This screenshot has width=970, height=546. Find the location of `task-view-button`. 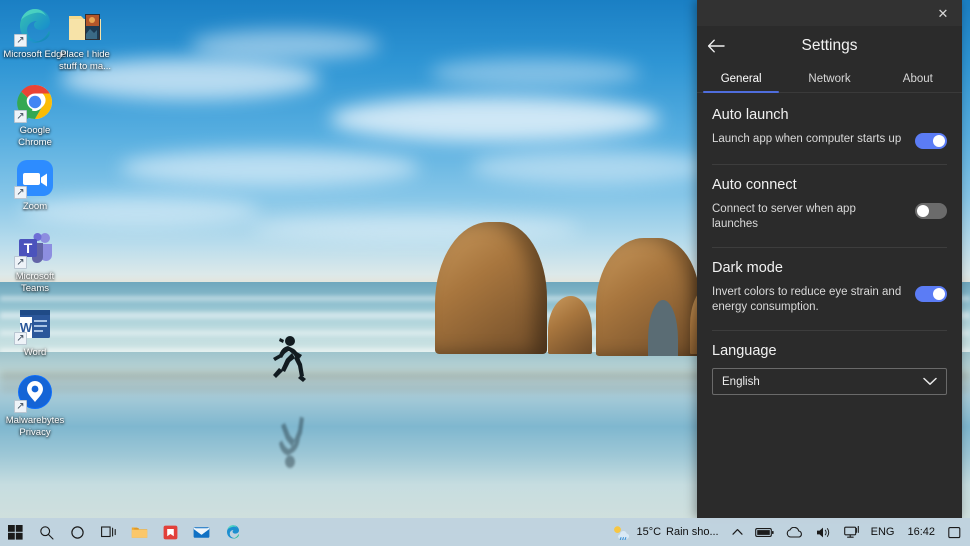

task-view-button is located at coordinates (108, 532).